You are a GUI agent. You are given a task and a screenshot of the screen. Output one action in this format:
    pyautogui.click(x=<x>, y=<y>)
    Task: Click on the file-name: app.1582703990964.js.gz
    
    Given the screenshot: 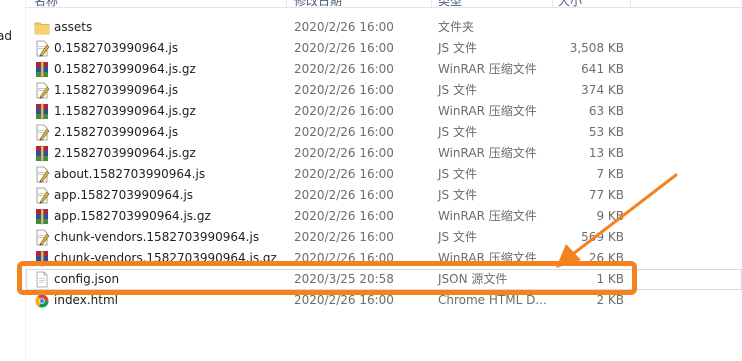 What is the action you would take?
    pyautogui.click(x=132, y=216)
    